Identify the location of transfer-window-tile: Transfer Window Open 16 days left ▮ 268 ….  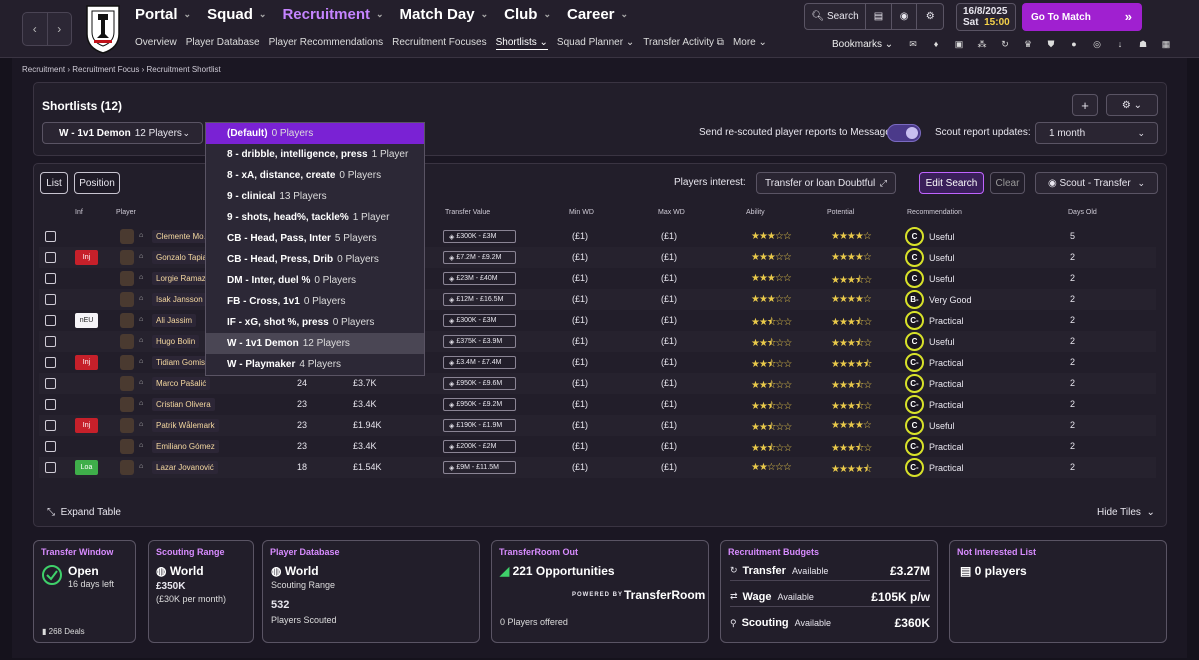
(84, 591).